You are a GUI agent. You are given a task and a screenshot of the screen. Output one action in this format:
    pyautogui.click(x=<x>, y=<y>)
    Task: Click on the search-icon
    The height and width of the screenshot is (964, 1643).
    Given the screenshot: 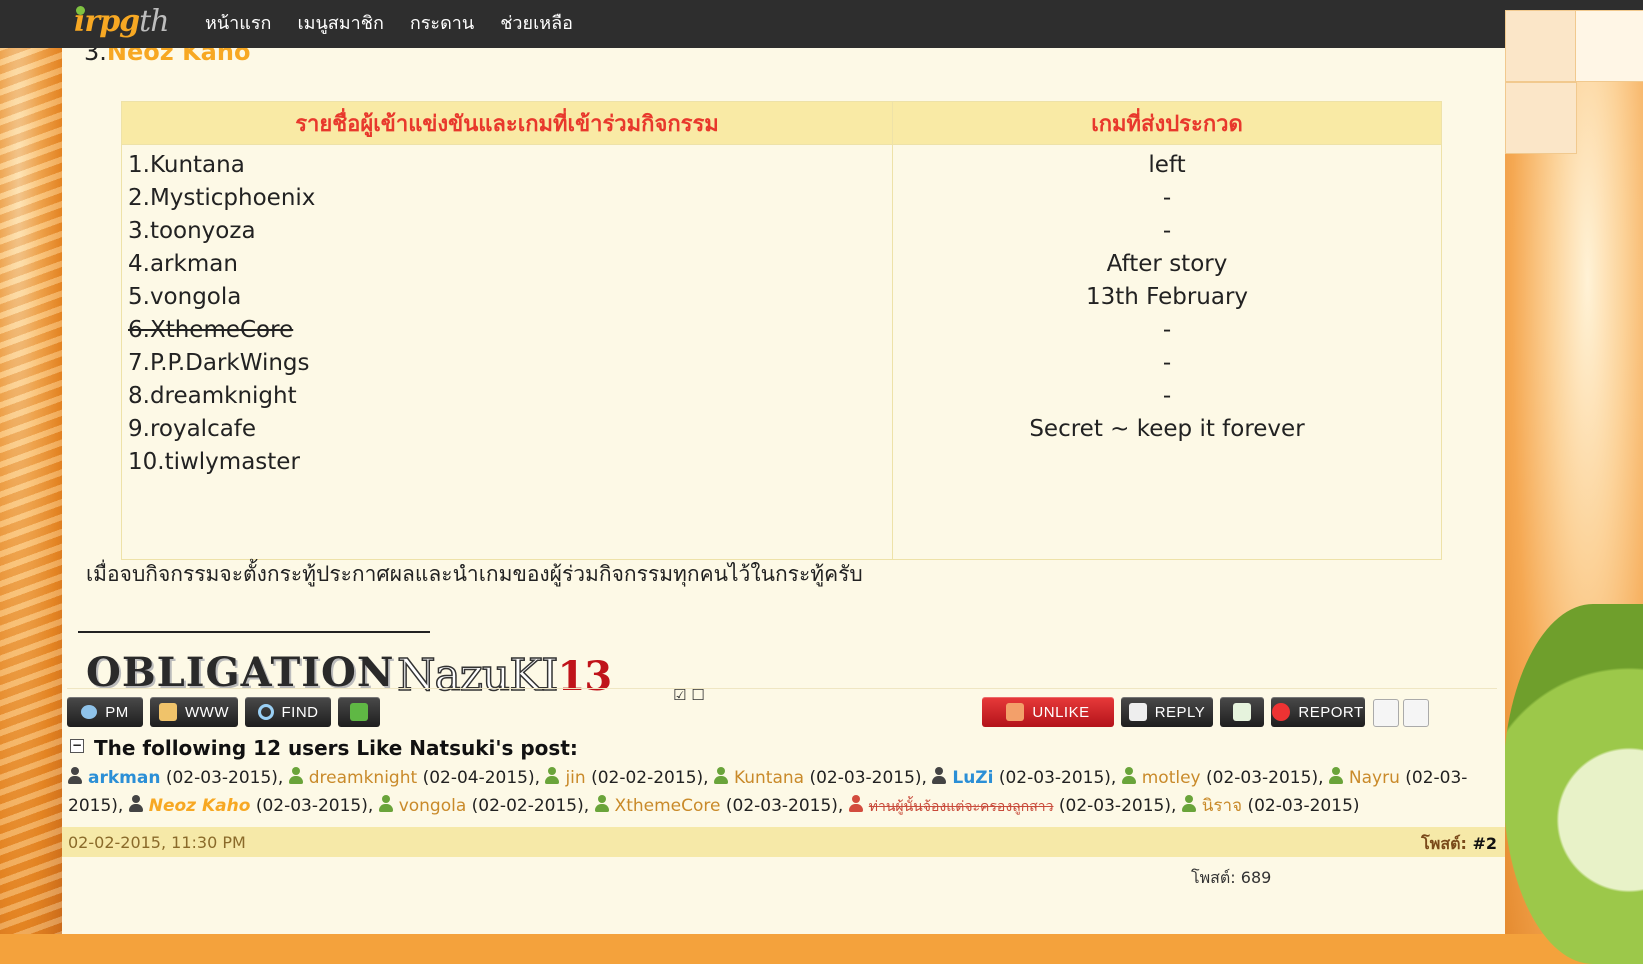 What is the action you would take?
    pyautogui.click(x=265, y=712)
    